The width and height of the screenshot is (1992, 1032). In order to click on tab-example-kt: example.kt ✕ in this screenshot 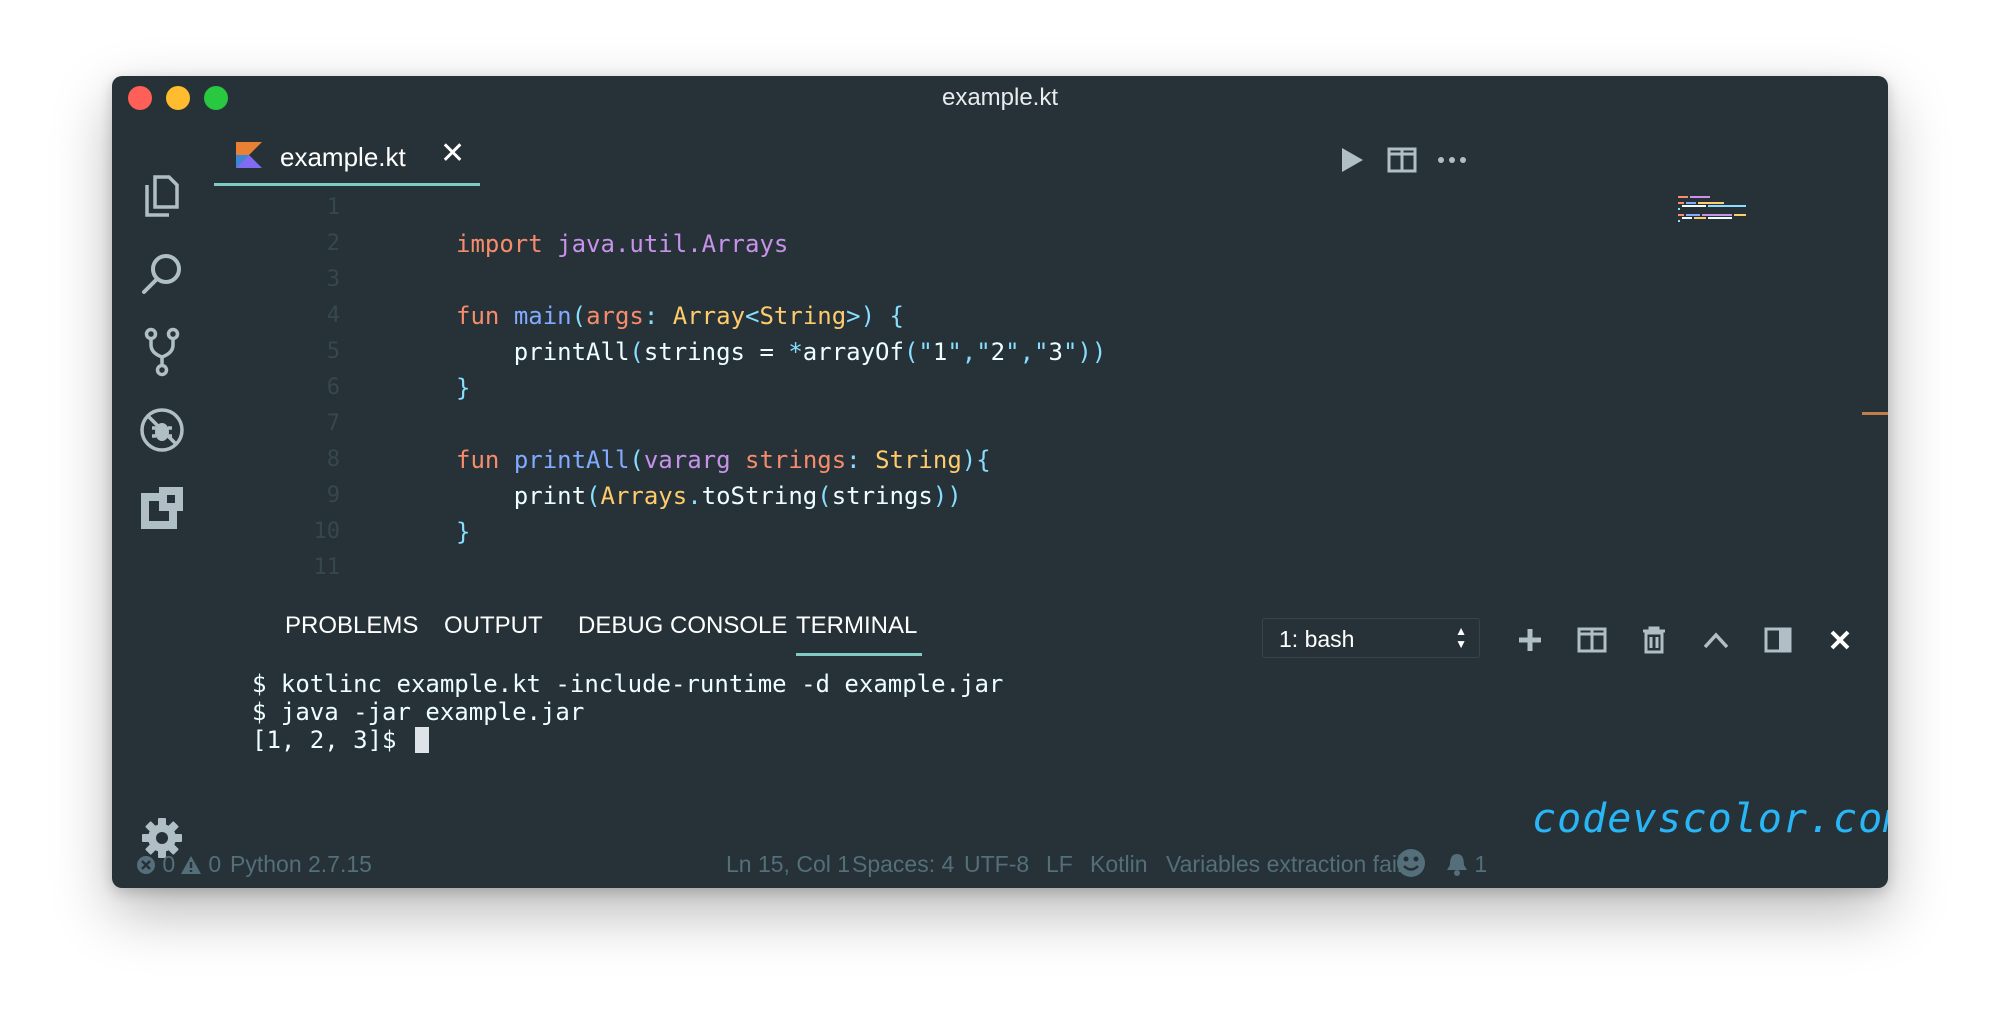, I will do `click(347, 158)`.